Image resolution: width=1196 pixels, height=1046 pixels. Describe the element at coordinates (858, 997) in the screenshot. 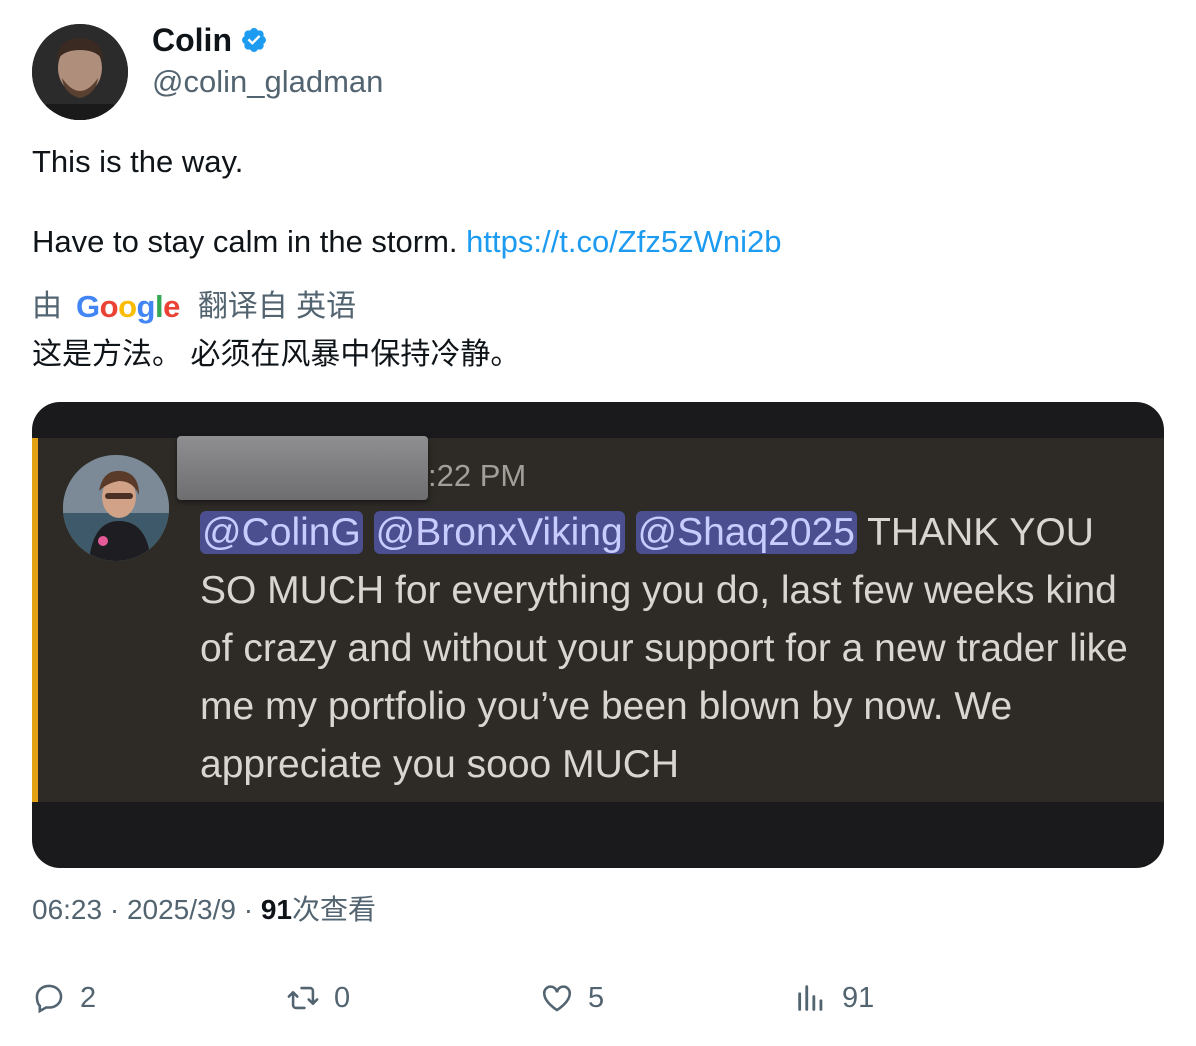

I see `views-count-action: 91` at that location.